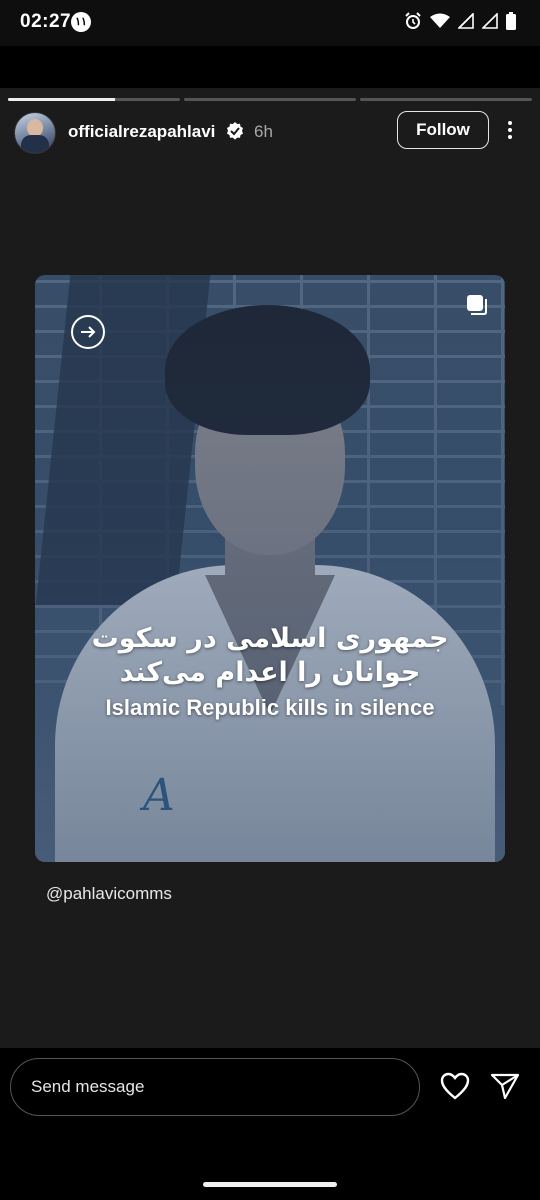 The image size is (540, 1200). Describe the element at coordinates (270, 638) in the screenshot. I see `post-text-persian-line1: جمهوری اسلامی در سکوت` at that location.